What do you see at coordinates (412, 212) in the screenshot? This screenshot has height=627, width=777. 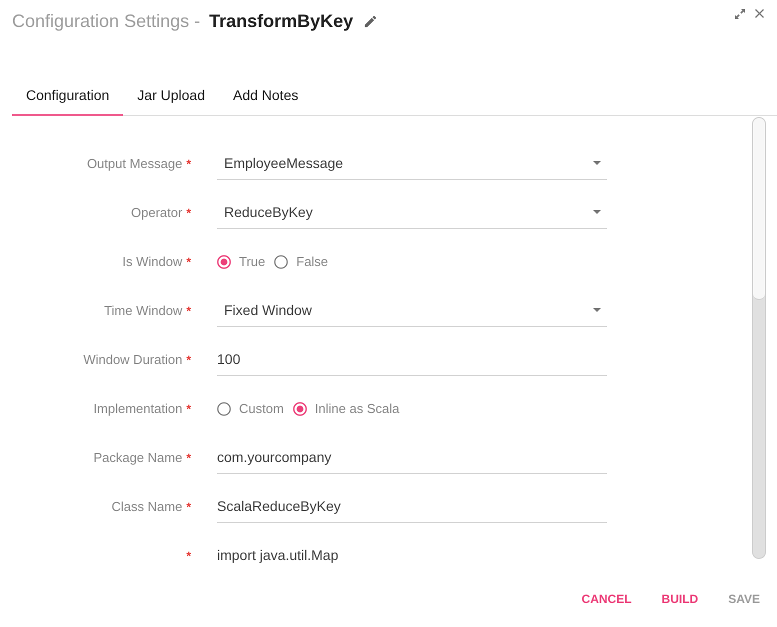 I see `select-field: ReduceByKey` at bounding box center [412, 212].